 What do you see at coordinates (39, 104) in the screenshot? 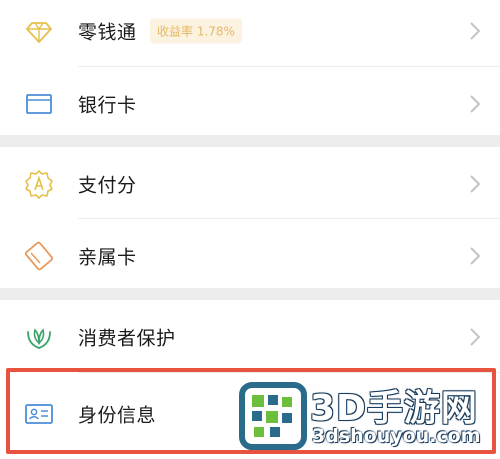
I see `bank-card-icon` at bounding box center [39, 104].